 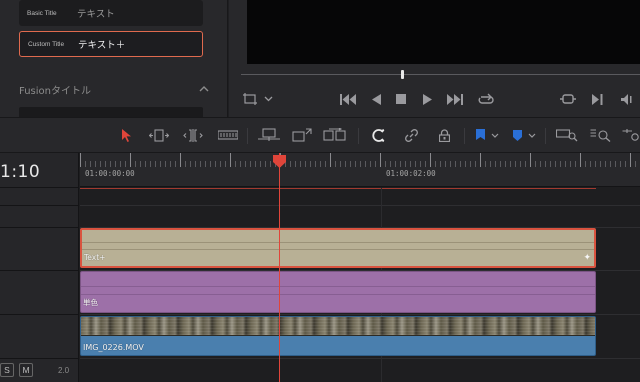 What do you see at coordinates (601, 135) in the screenshot?
I see `zoom-detail-icon` at bounding box center [601, 135].